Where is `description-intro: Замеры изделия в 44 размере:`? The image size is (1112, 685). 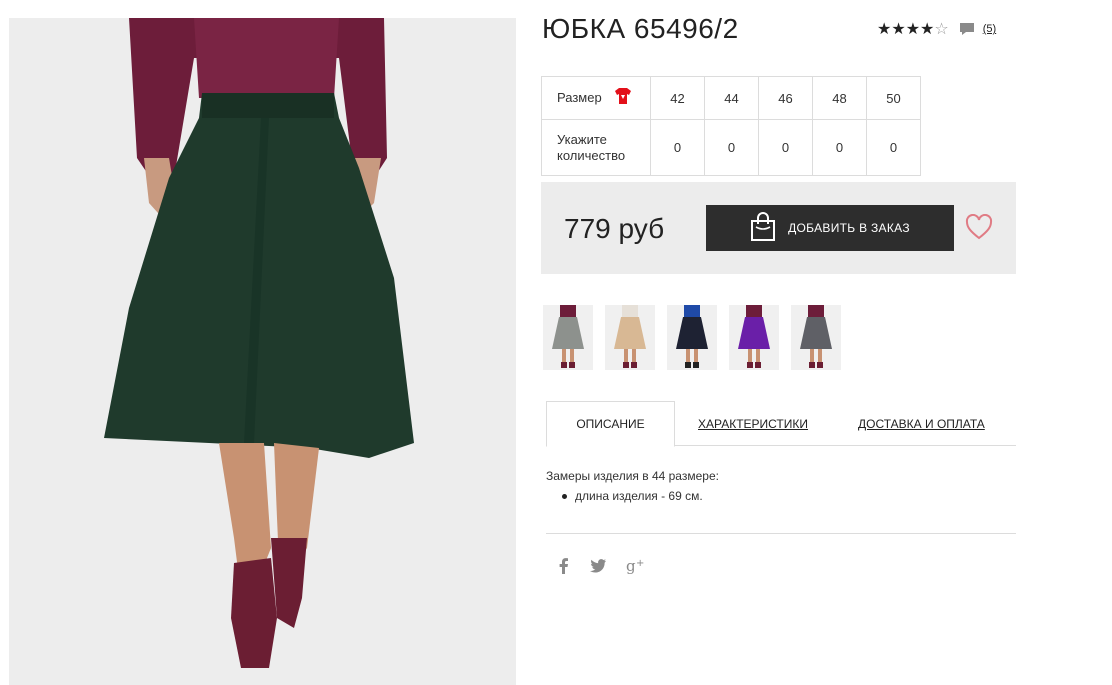
description-intro: Замеры изделия в 44 размере: is located at coordinates (632, 476).